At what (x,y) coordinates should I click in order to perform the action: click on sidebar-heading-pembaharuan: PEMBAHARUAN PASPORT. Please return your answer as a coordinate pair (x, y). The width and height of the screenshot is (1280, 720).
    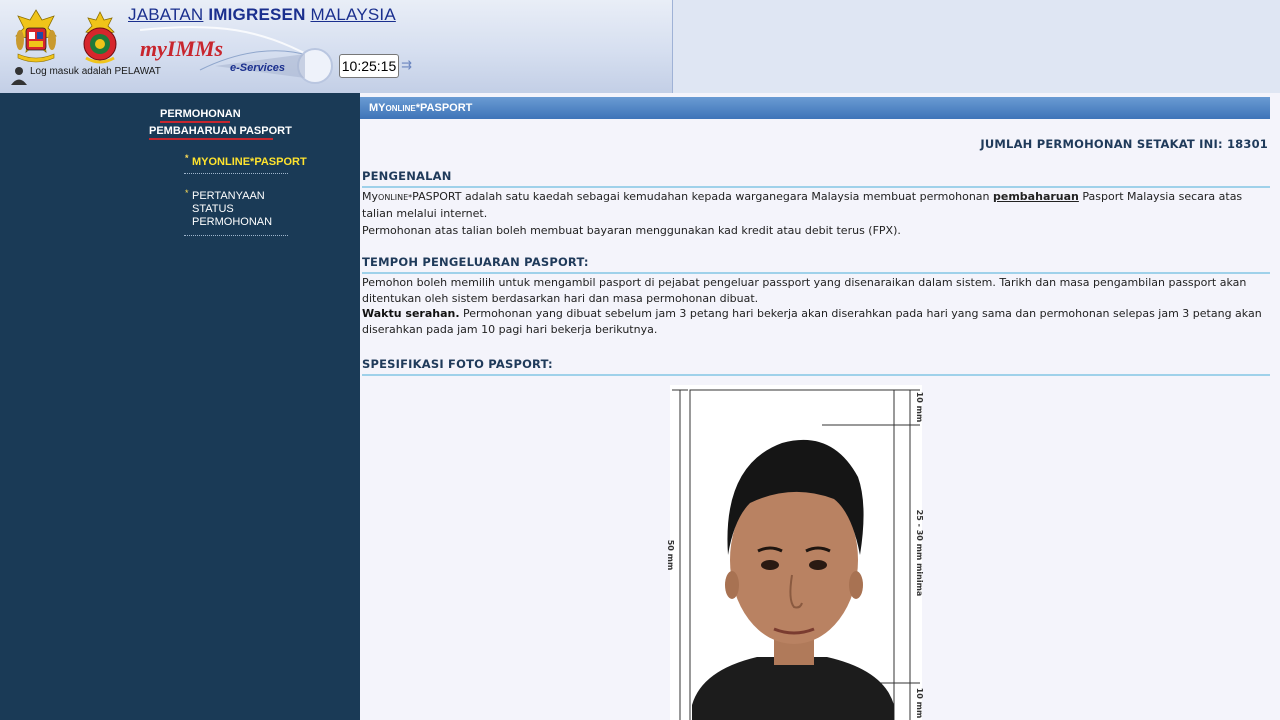
    Looking at the image, I should click on (220, 132).